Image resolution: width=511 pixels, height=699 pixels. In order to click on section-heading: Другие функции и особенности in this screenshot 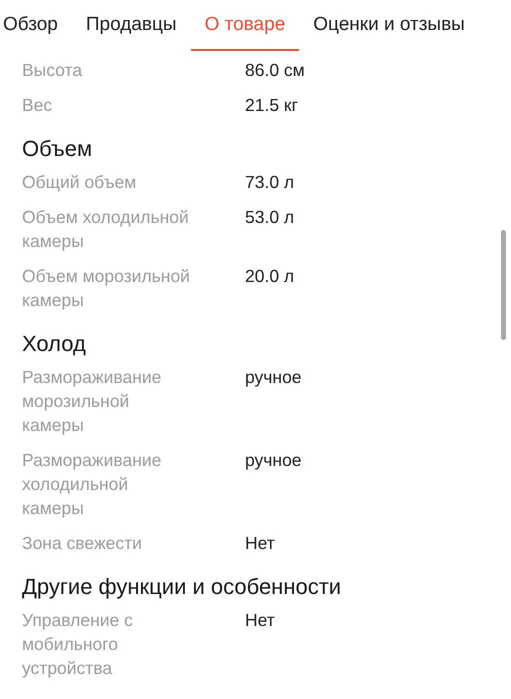, I will do `click(182, 587)`.